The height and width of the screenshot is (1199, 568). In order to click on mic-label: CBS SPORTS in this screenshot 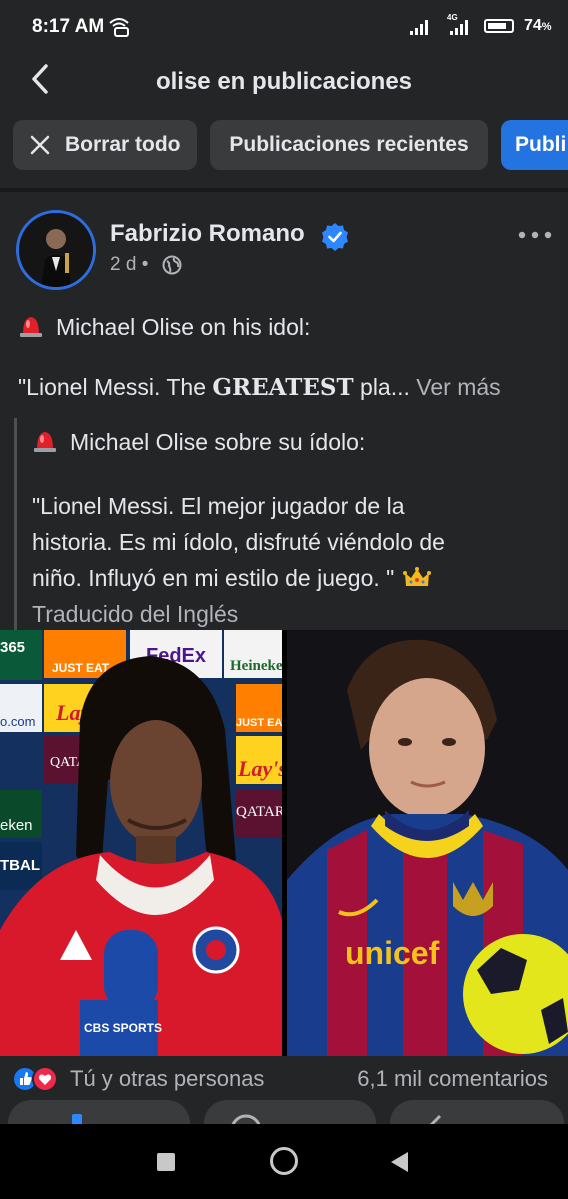, I will do `click(123, 1028)`.